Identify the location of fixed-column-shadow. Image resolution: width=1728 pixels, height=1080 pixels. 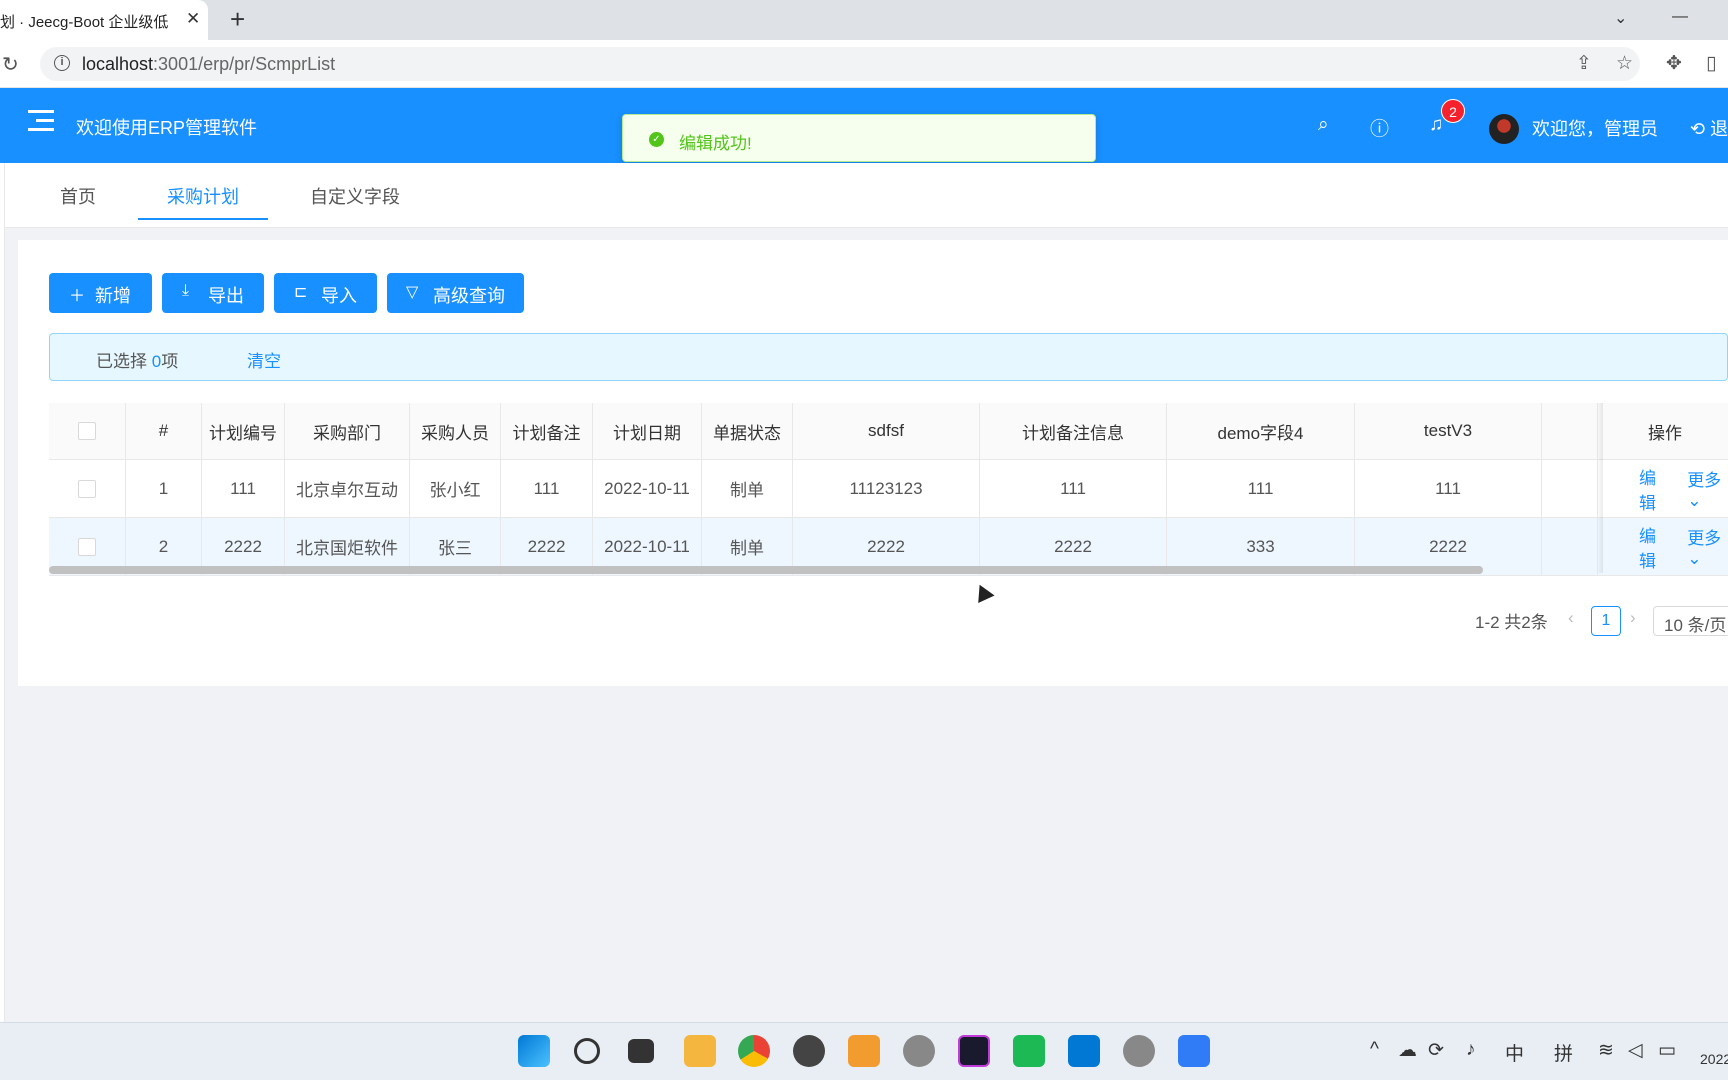
(1600, 488).